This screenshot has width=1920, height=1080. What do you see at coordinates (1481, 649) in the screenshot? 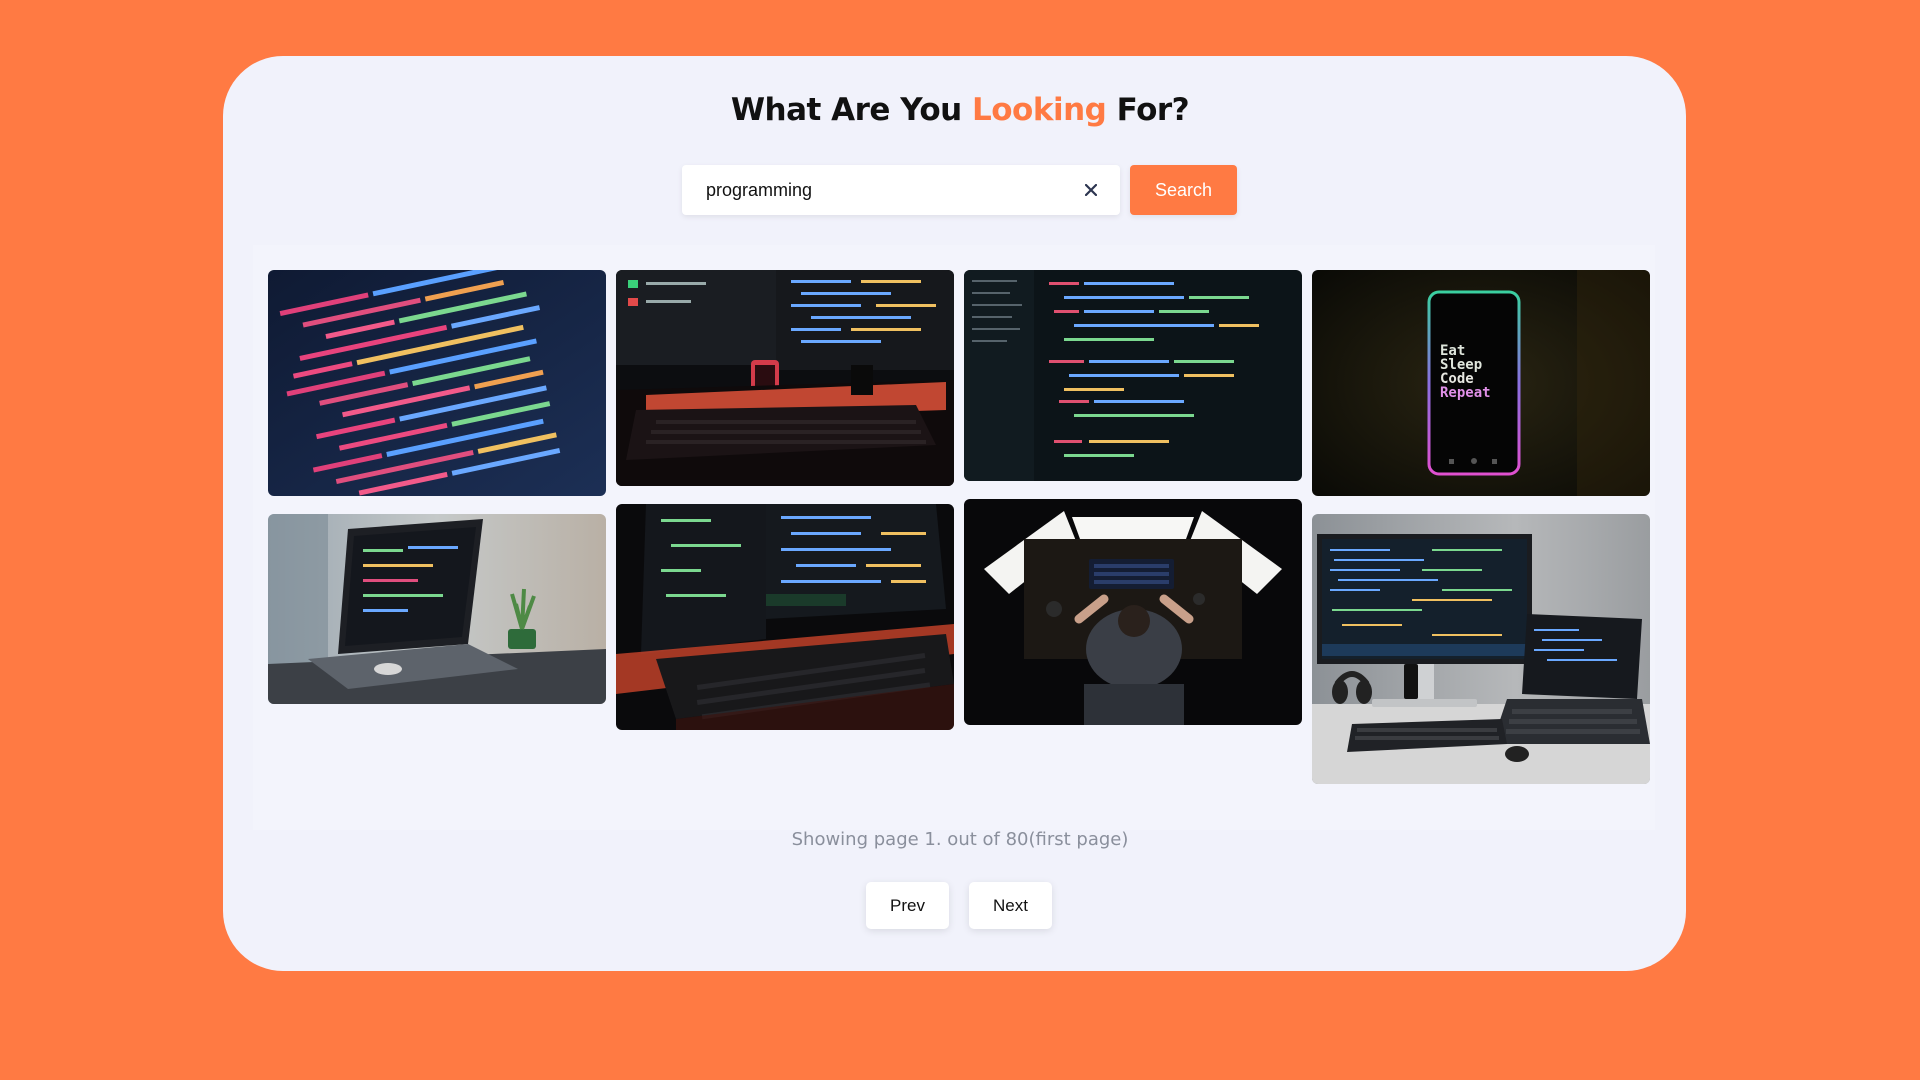
I see `image-monitor-laptop-setup` at bounding box center [1481, 649].